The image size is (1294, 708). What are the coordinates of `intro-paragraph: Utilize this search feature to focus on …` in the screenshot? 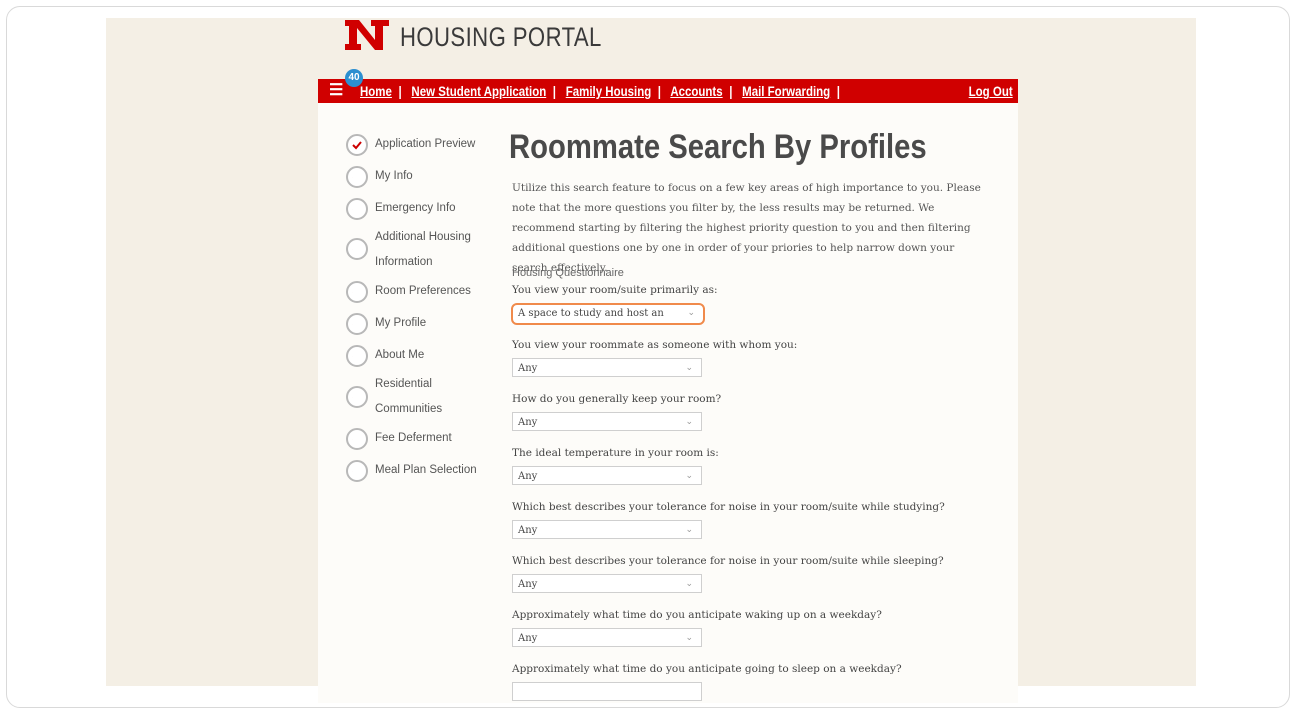 It's located at (746, 228).